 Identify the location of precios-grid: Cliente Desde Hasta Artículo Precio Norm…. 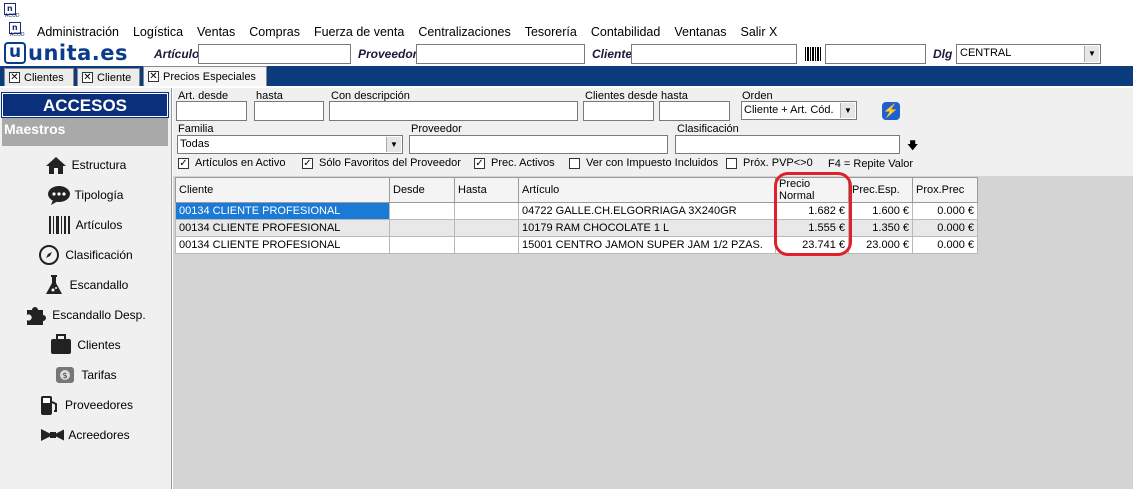
(576, 215).